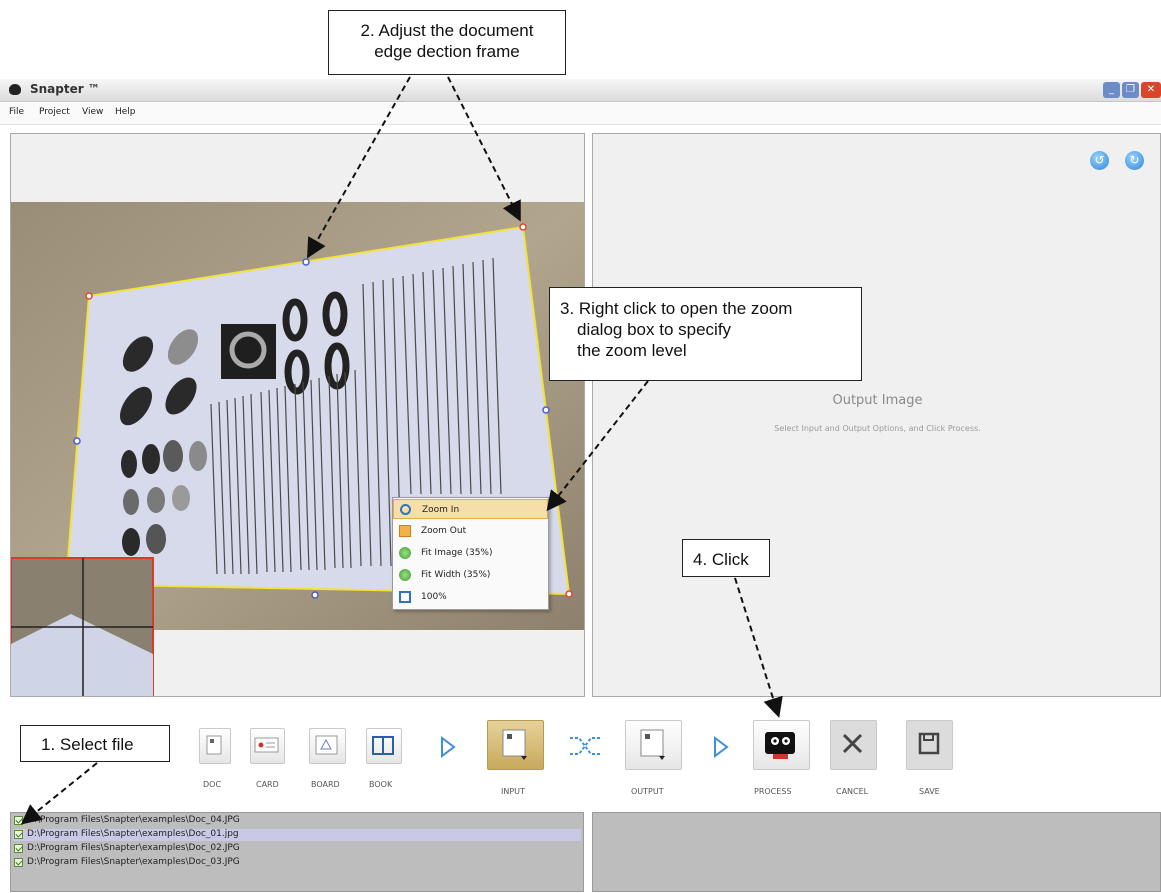  I want to click on close-icon: ✕, so click(1151, 90).